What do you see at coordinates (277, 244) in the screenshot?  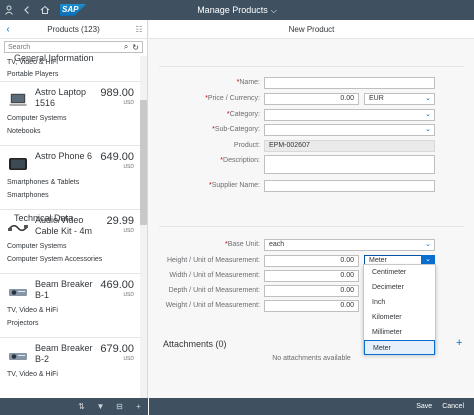 I see `base-unit-value: each` at bounding box center [277, 244].